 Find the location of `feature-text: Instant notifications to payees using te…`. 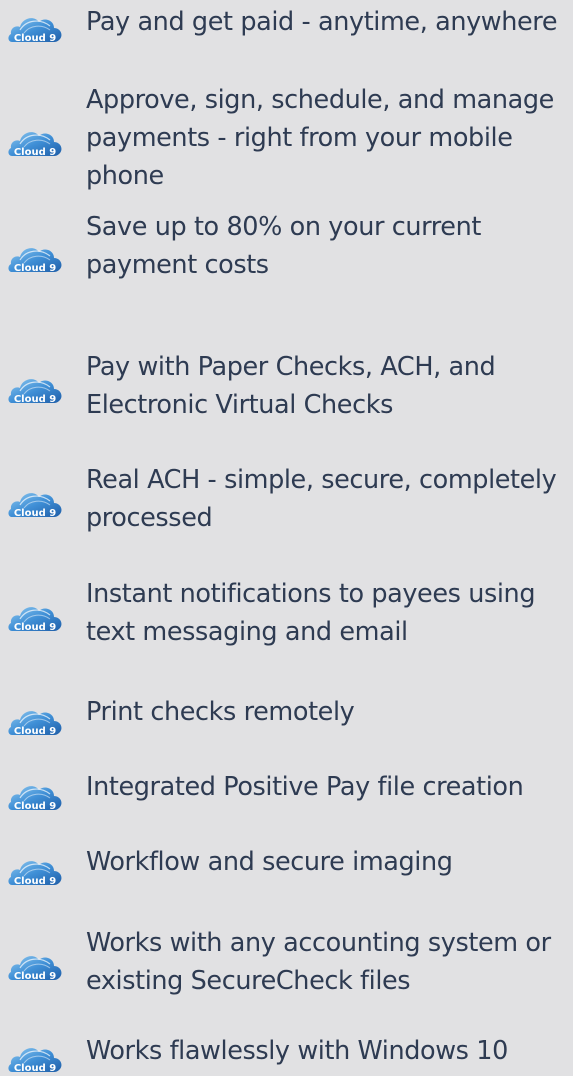

feature-text: Instant notifications to payees using te… is located at coordinates (311, 613).